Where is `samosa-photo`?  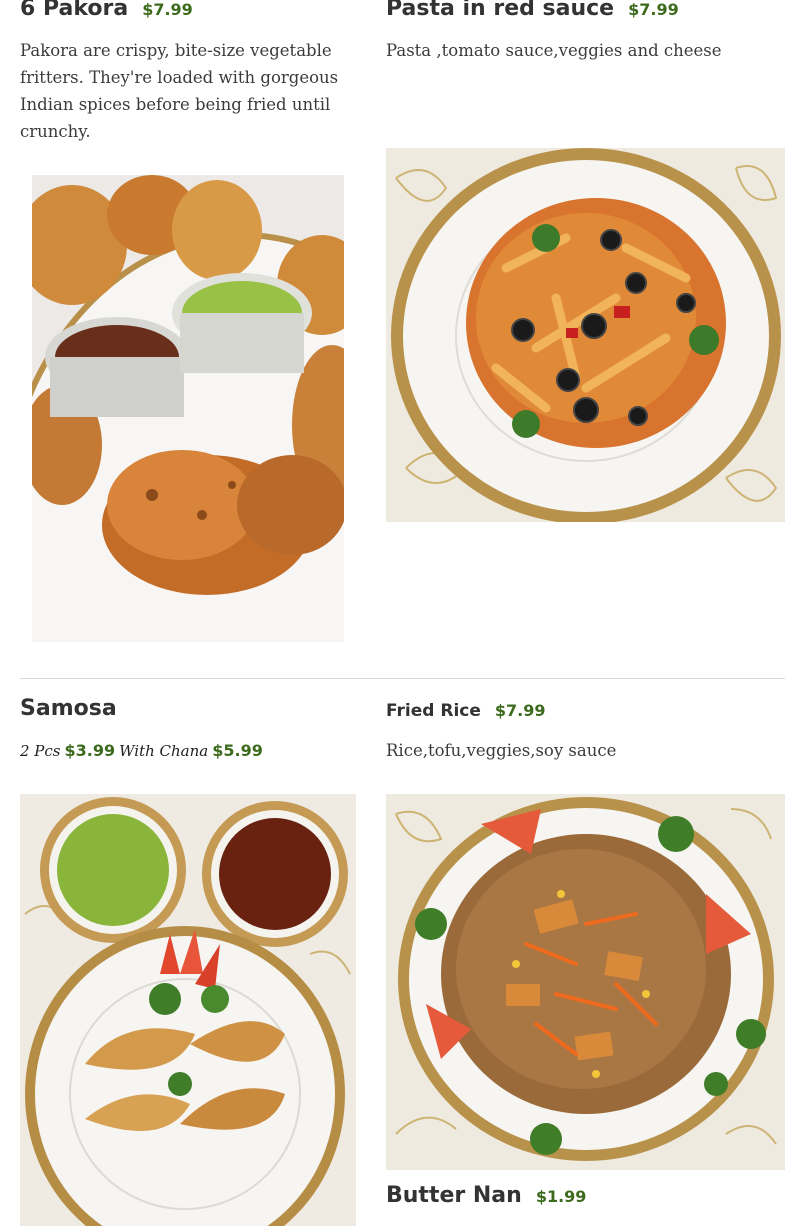
samosa-photo is located at coordinates (188, 1010).